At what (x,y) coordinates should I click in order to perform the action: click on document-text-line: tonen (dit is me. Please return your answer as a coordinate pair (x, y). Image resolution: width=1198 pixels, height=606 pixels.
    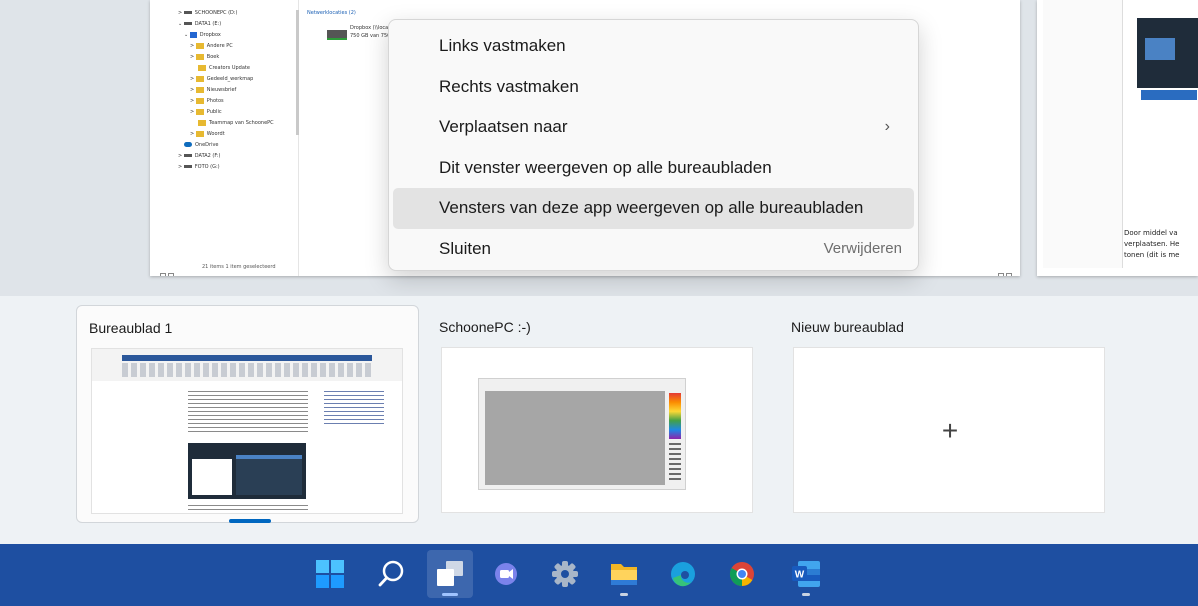
    Looking at the image, I should click on (1152, 255).